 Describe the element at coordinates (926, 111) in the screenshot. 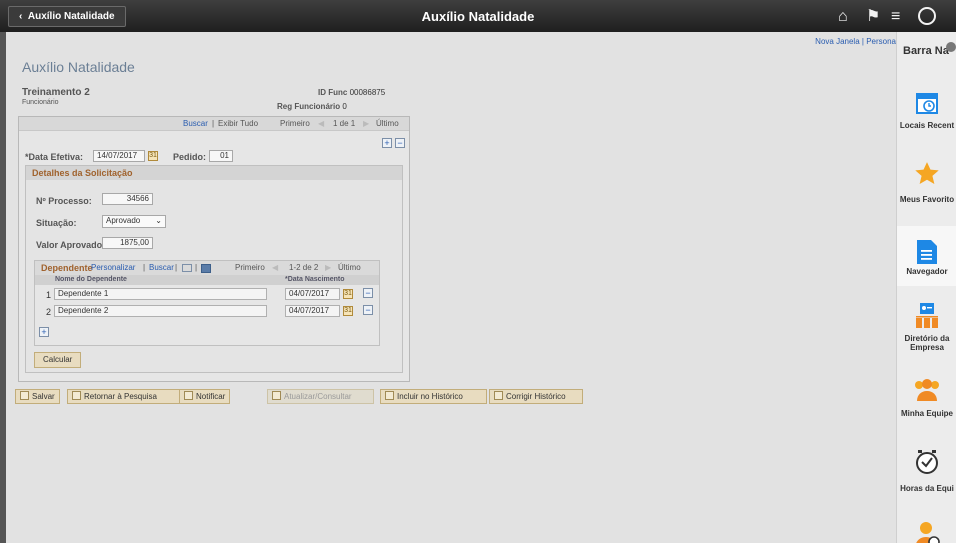

I see `sidebar-item-recent-places: Locais Recent` at that location.